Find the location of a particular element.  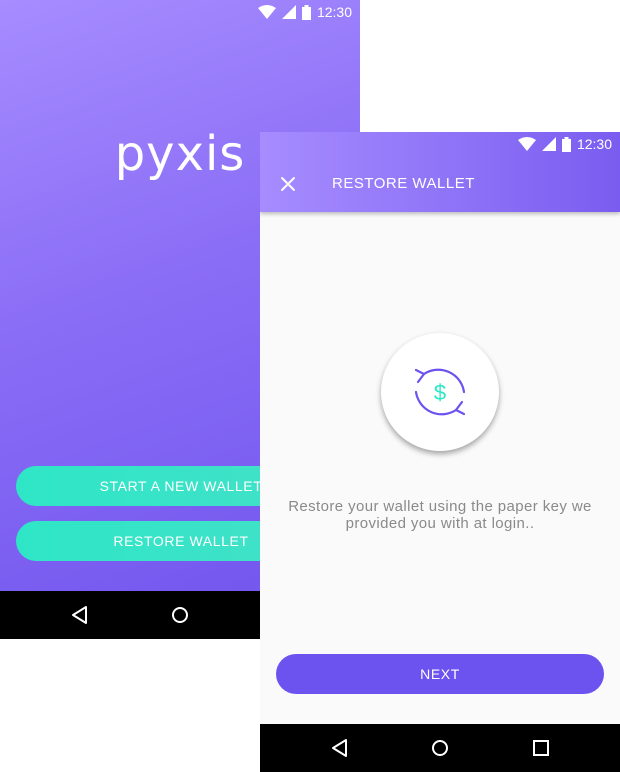

refresh-dollar-icon: $ is located at coordinates (440, 392).